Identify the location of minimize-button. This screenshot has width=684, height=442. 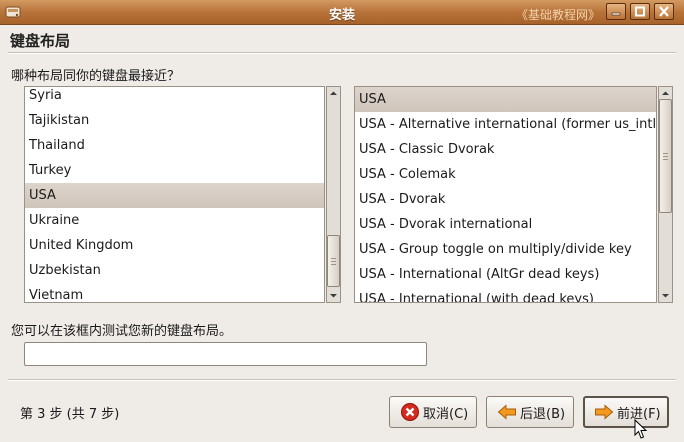
(616, 11).